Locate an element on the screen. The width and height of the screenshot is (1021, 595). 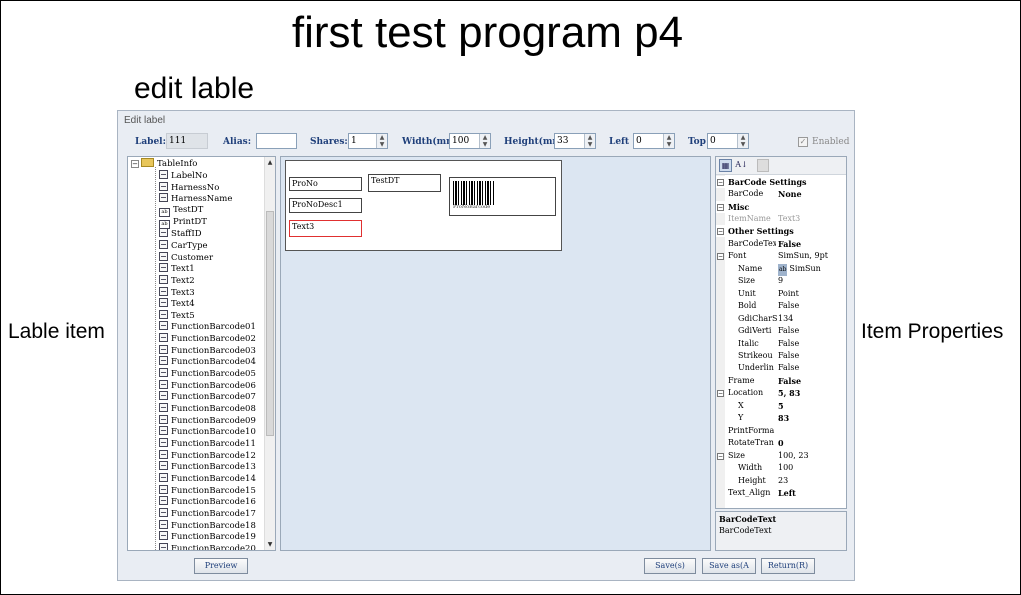
property-pages-icon is located at coordinates (763, 165).